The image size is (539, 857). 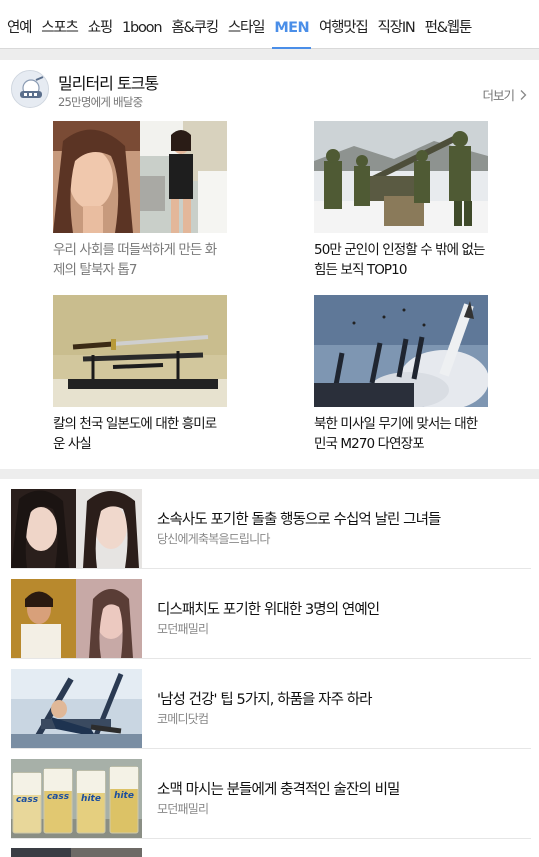 What do you see at coordinates (278, 790) in the screenshot?
I see `list-item-title: 소맥 마시는 분들에게 충격적인 술잔의 비밀` at bounding box center [278, 790].